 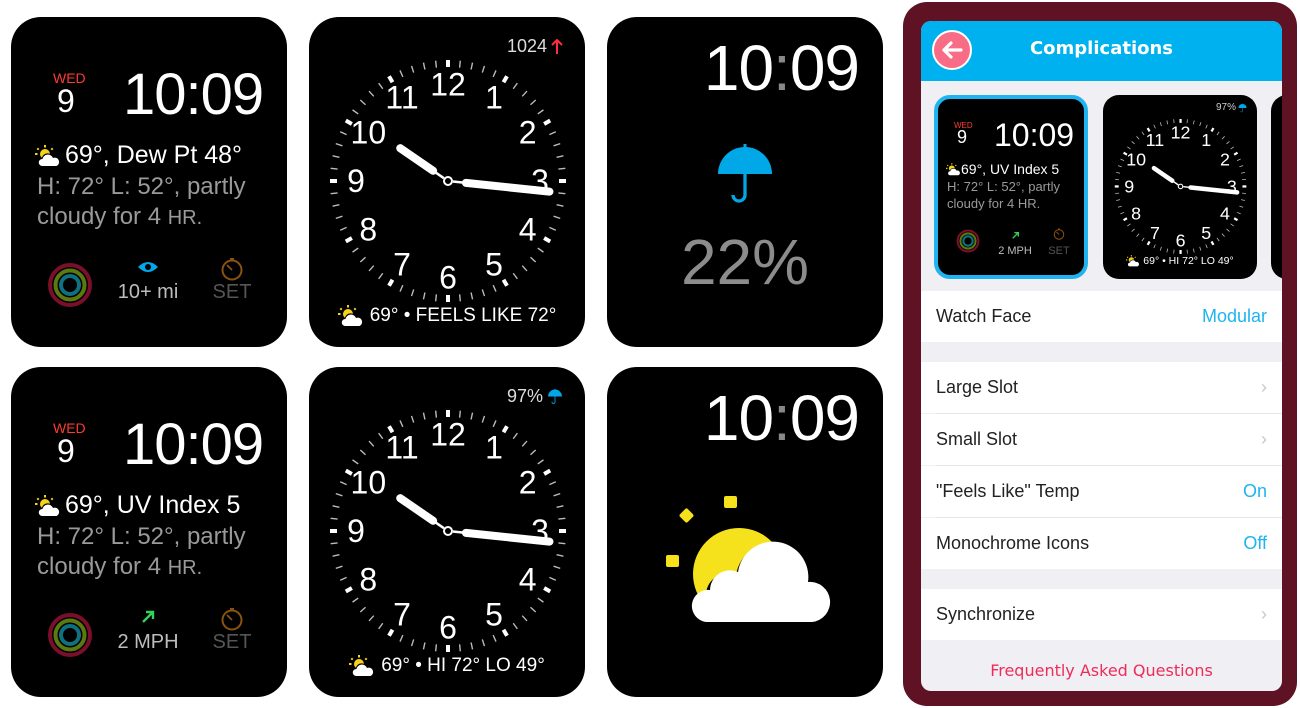 I want to click on toggle-value: On, so click(x=1255, y=491).